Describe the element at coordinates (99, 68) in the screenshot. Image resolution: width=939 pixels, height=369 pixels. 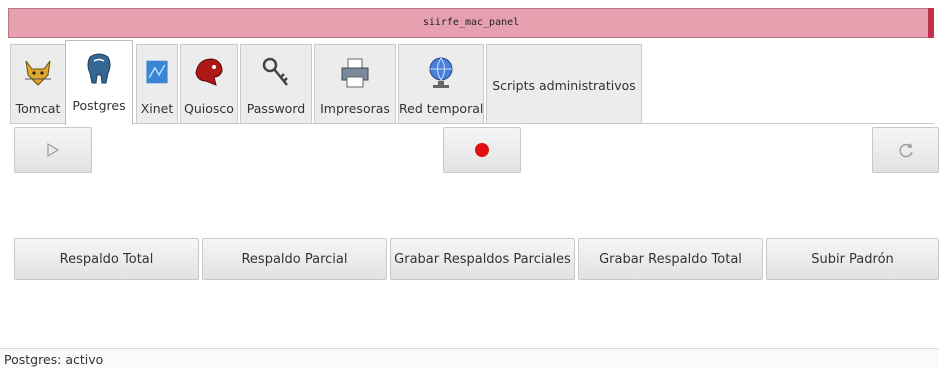
I see `postgres-elephant-icon` at that location.